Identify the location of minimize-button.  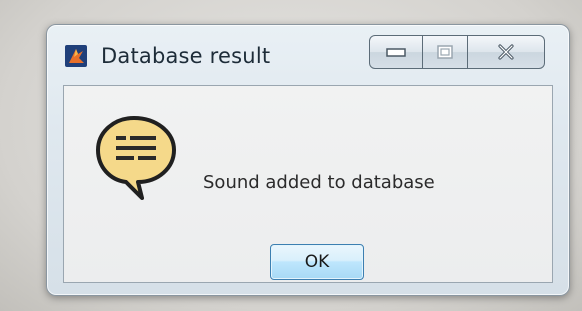
(396, 52).